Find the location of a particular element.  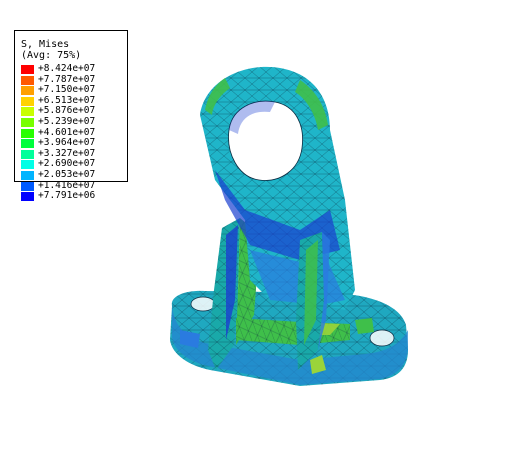

base-plate is located at coordinates (289, 338).